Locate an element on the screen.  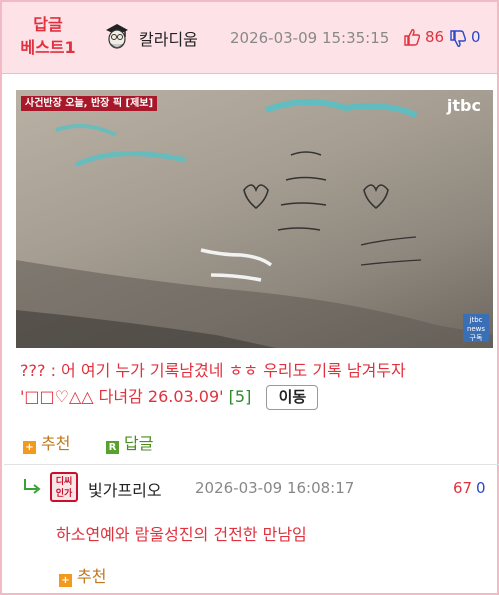
thumbs-down-icon is located at coordinates (458, 39).